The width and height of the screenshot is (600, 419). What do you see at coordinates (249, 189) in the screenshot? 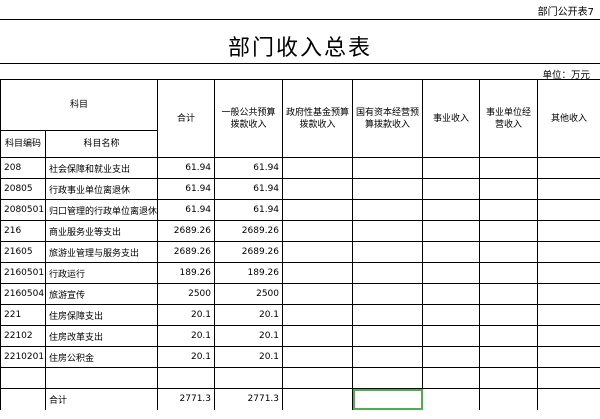
I see `gen-budget-cell: 61.94` at bounding box center [249, 189].